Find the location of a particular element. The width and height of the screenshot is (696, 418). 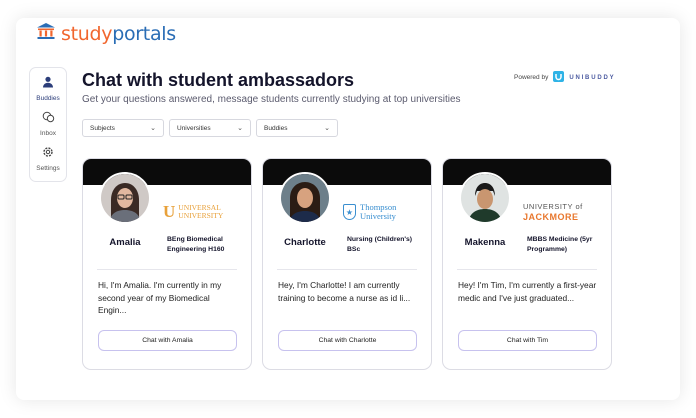

sidebar: Buddies Inbox Settings is located at coordinates (48, 124).